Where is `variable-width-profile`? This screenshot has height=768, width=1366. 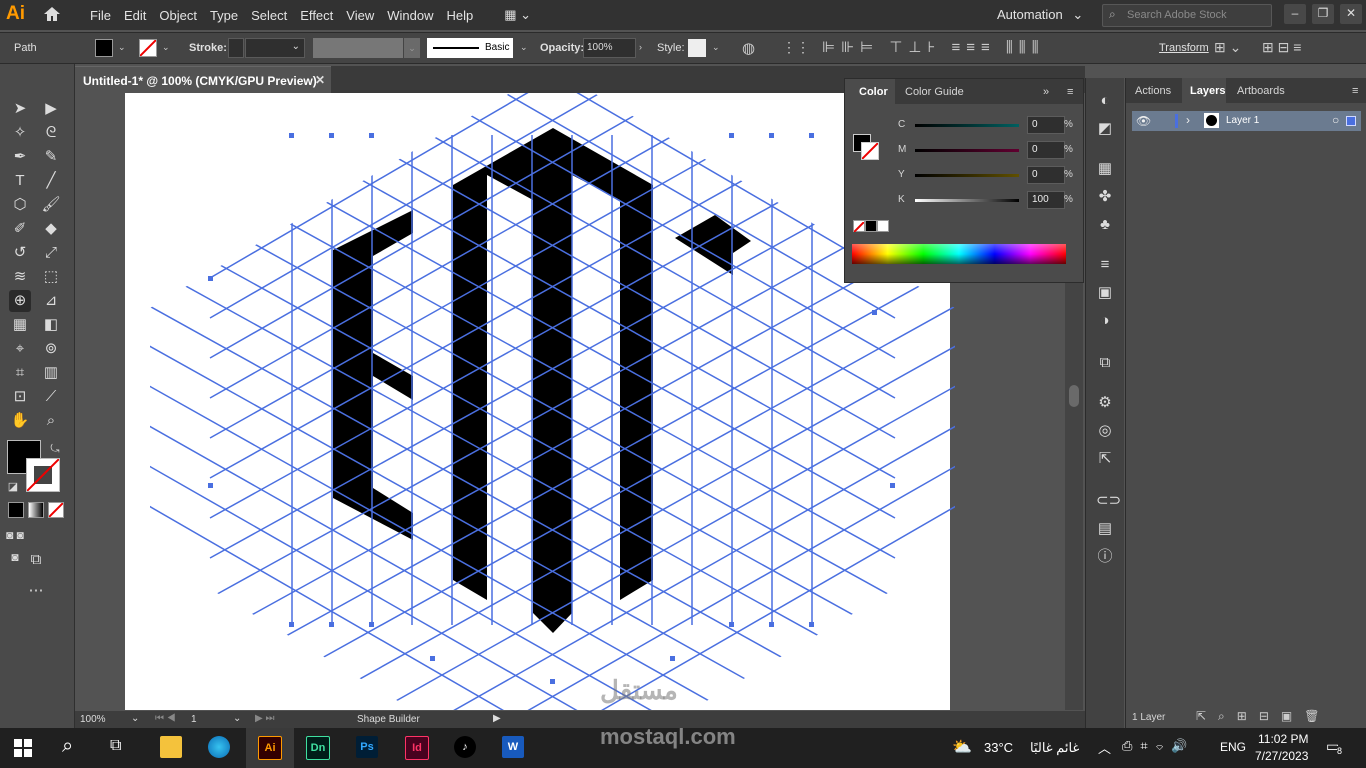 variable-width-profile is located at coordinates (358, 48).